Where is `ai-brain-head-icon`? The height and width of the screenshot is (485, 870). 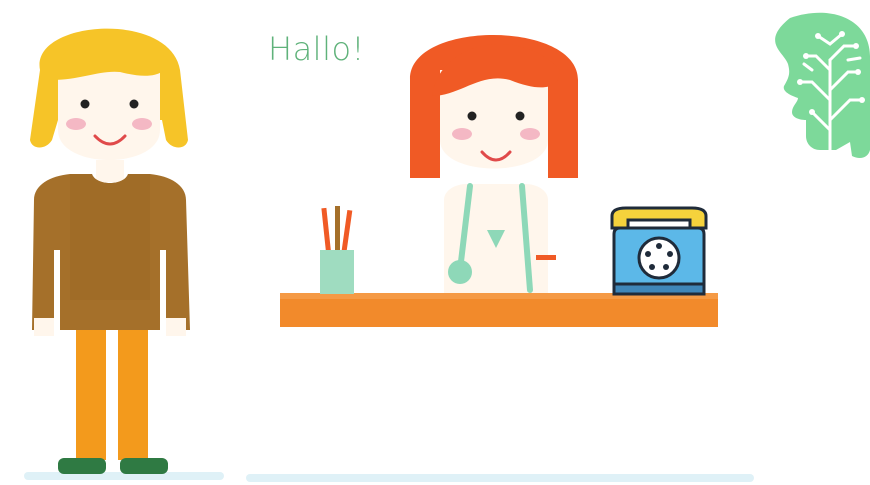 ai-brain-head-icon is located at coordinates (822, 85).